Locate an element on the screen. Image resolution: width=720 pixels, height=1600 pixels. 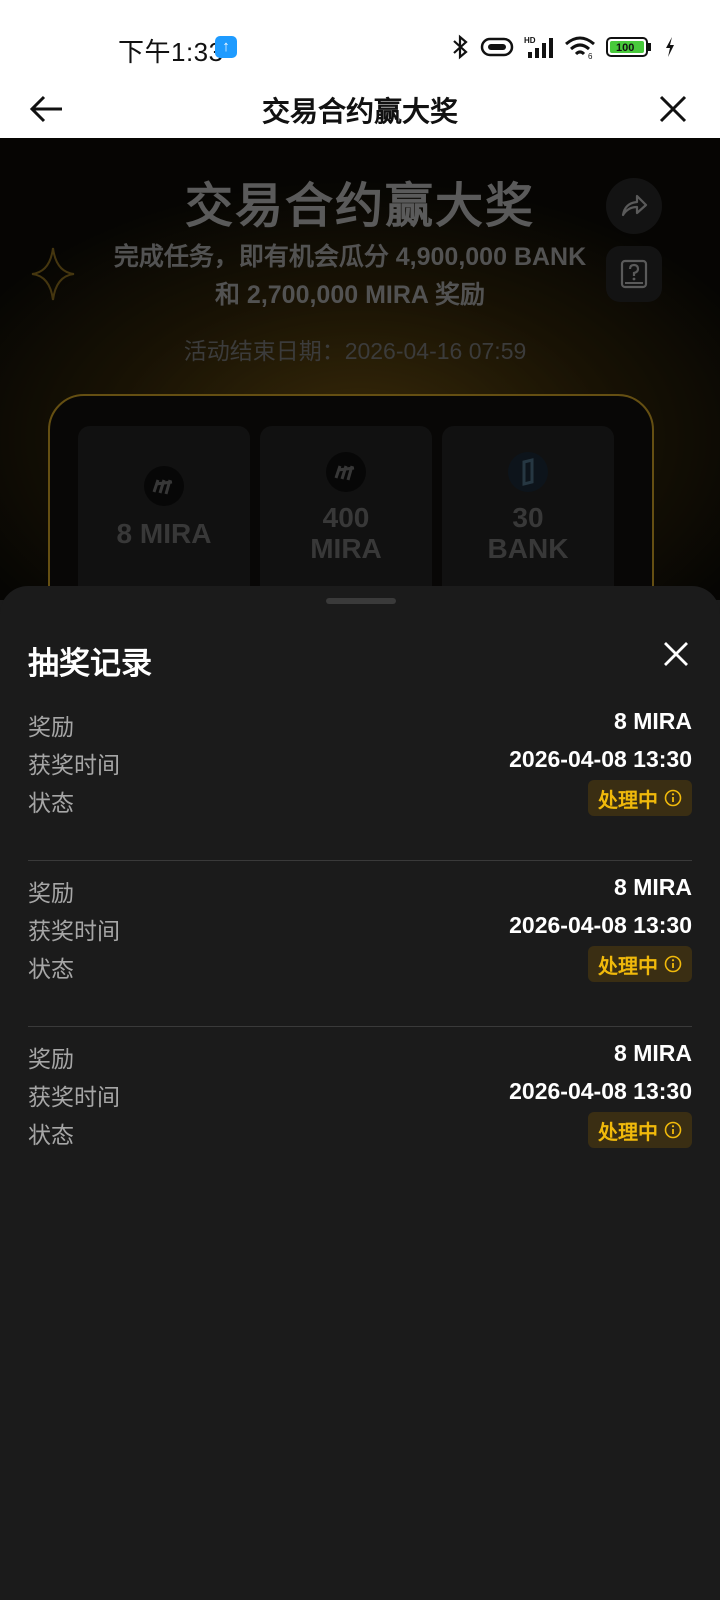
link-icon is located at coordinates (497, 47).